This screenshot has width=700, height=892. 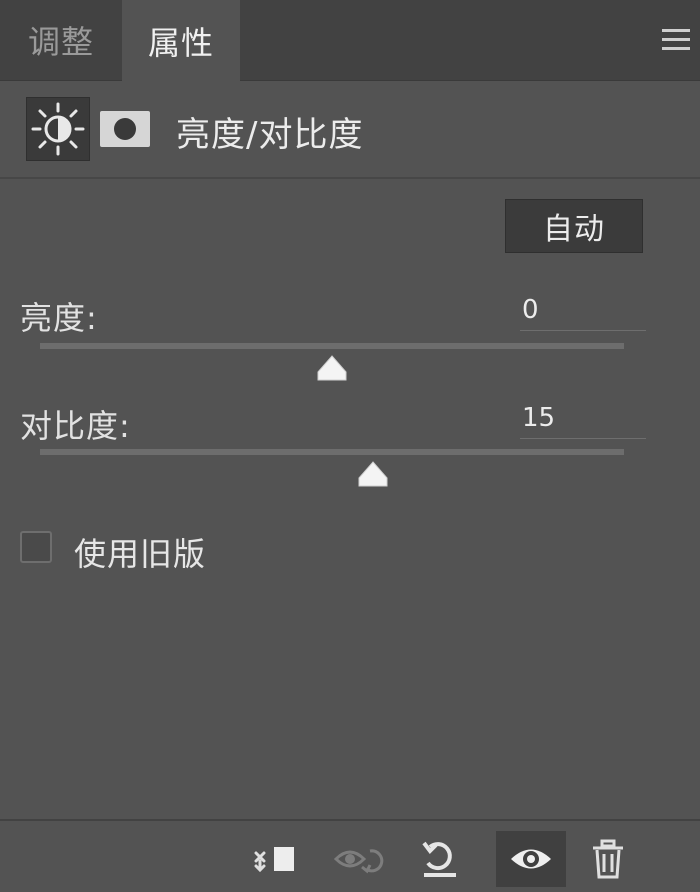 I want to click on clip-to-layer-button, so click(x=274, y=859).